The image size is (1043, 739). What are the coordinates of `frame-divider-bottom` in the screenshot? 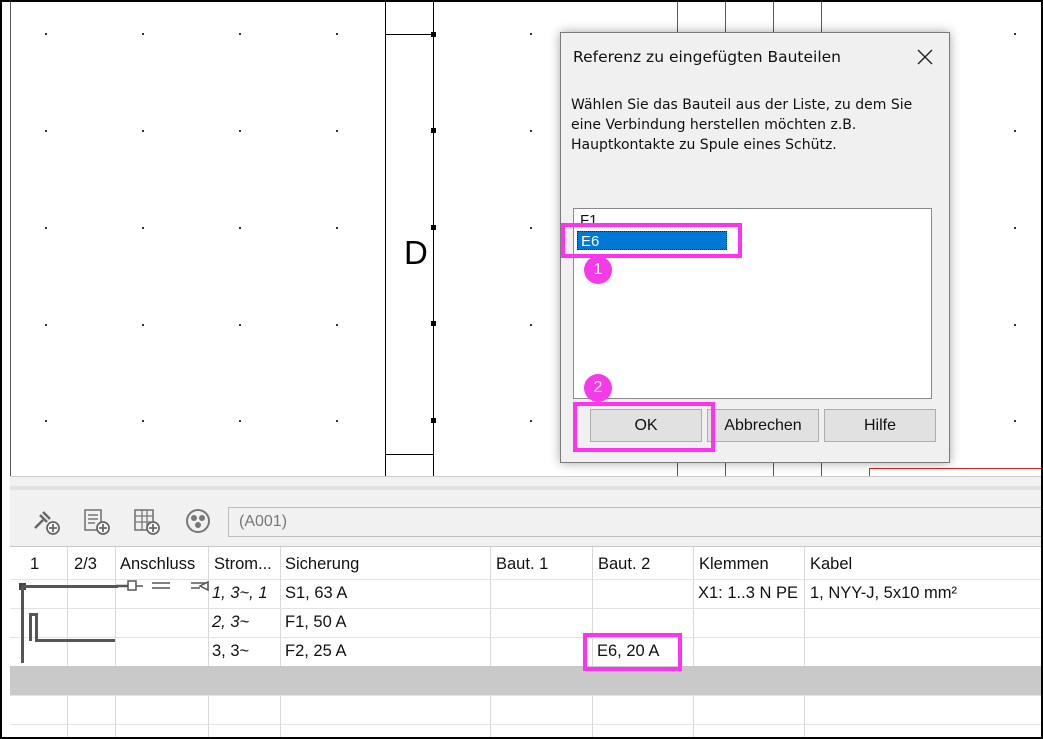 It's located at (409, 454).